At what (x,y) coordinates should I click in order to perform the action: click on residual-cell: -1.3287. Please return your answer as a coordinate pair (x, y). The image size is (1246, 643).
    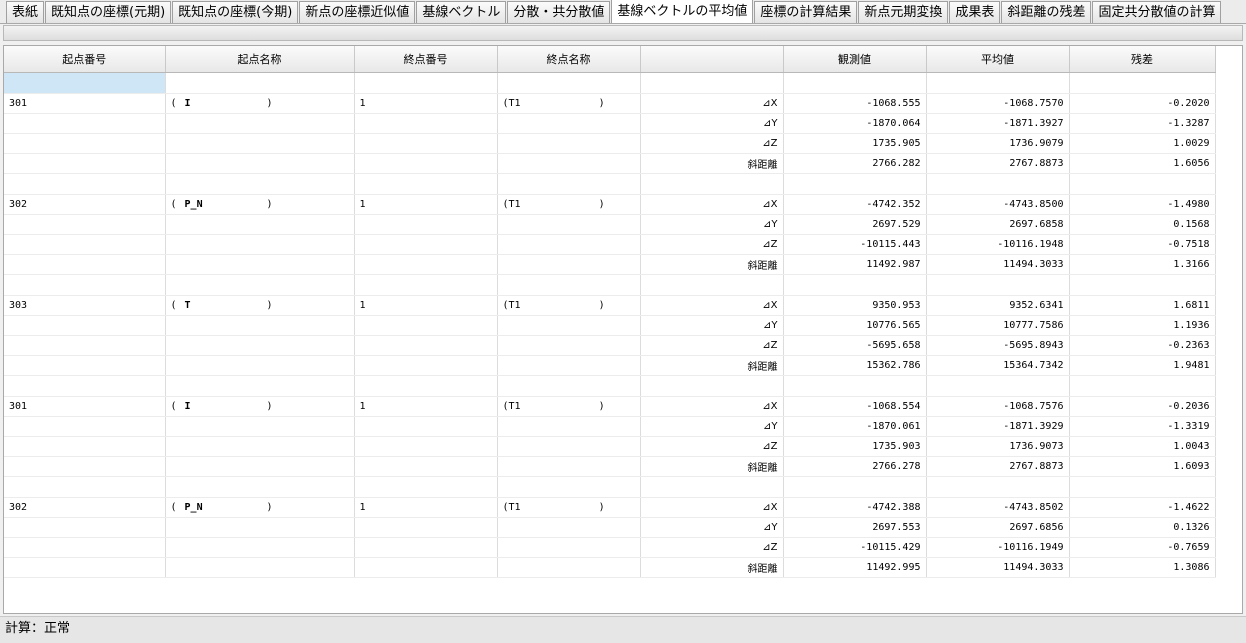
    Looking at the image, I should click on (1142, 123).